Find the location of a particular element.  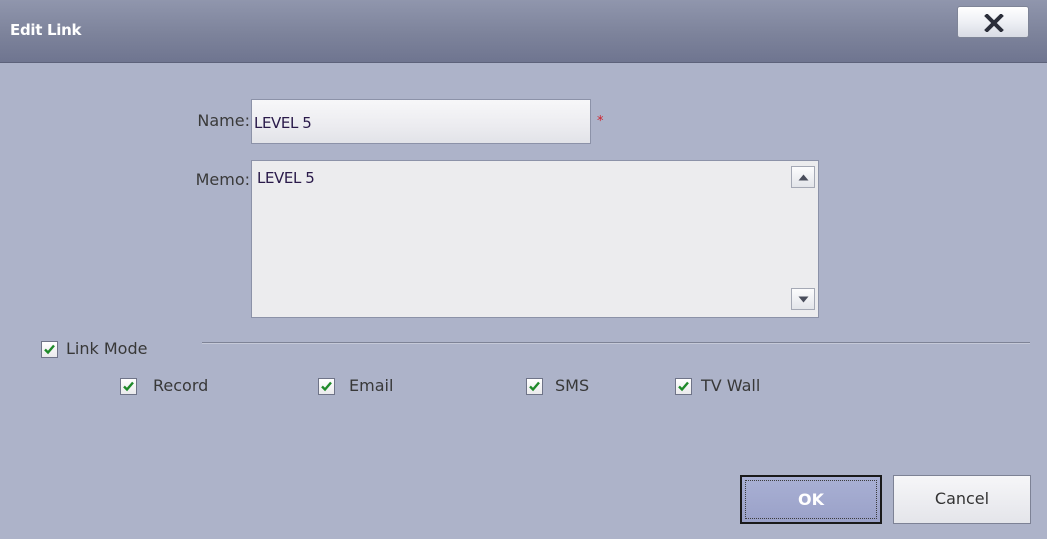

tv-wall-checkbox is located at coordinates (683, 386).